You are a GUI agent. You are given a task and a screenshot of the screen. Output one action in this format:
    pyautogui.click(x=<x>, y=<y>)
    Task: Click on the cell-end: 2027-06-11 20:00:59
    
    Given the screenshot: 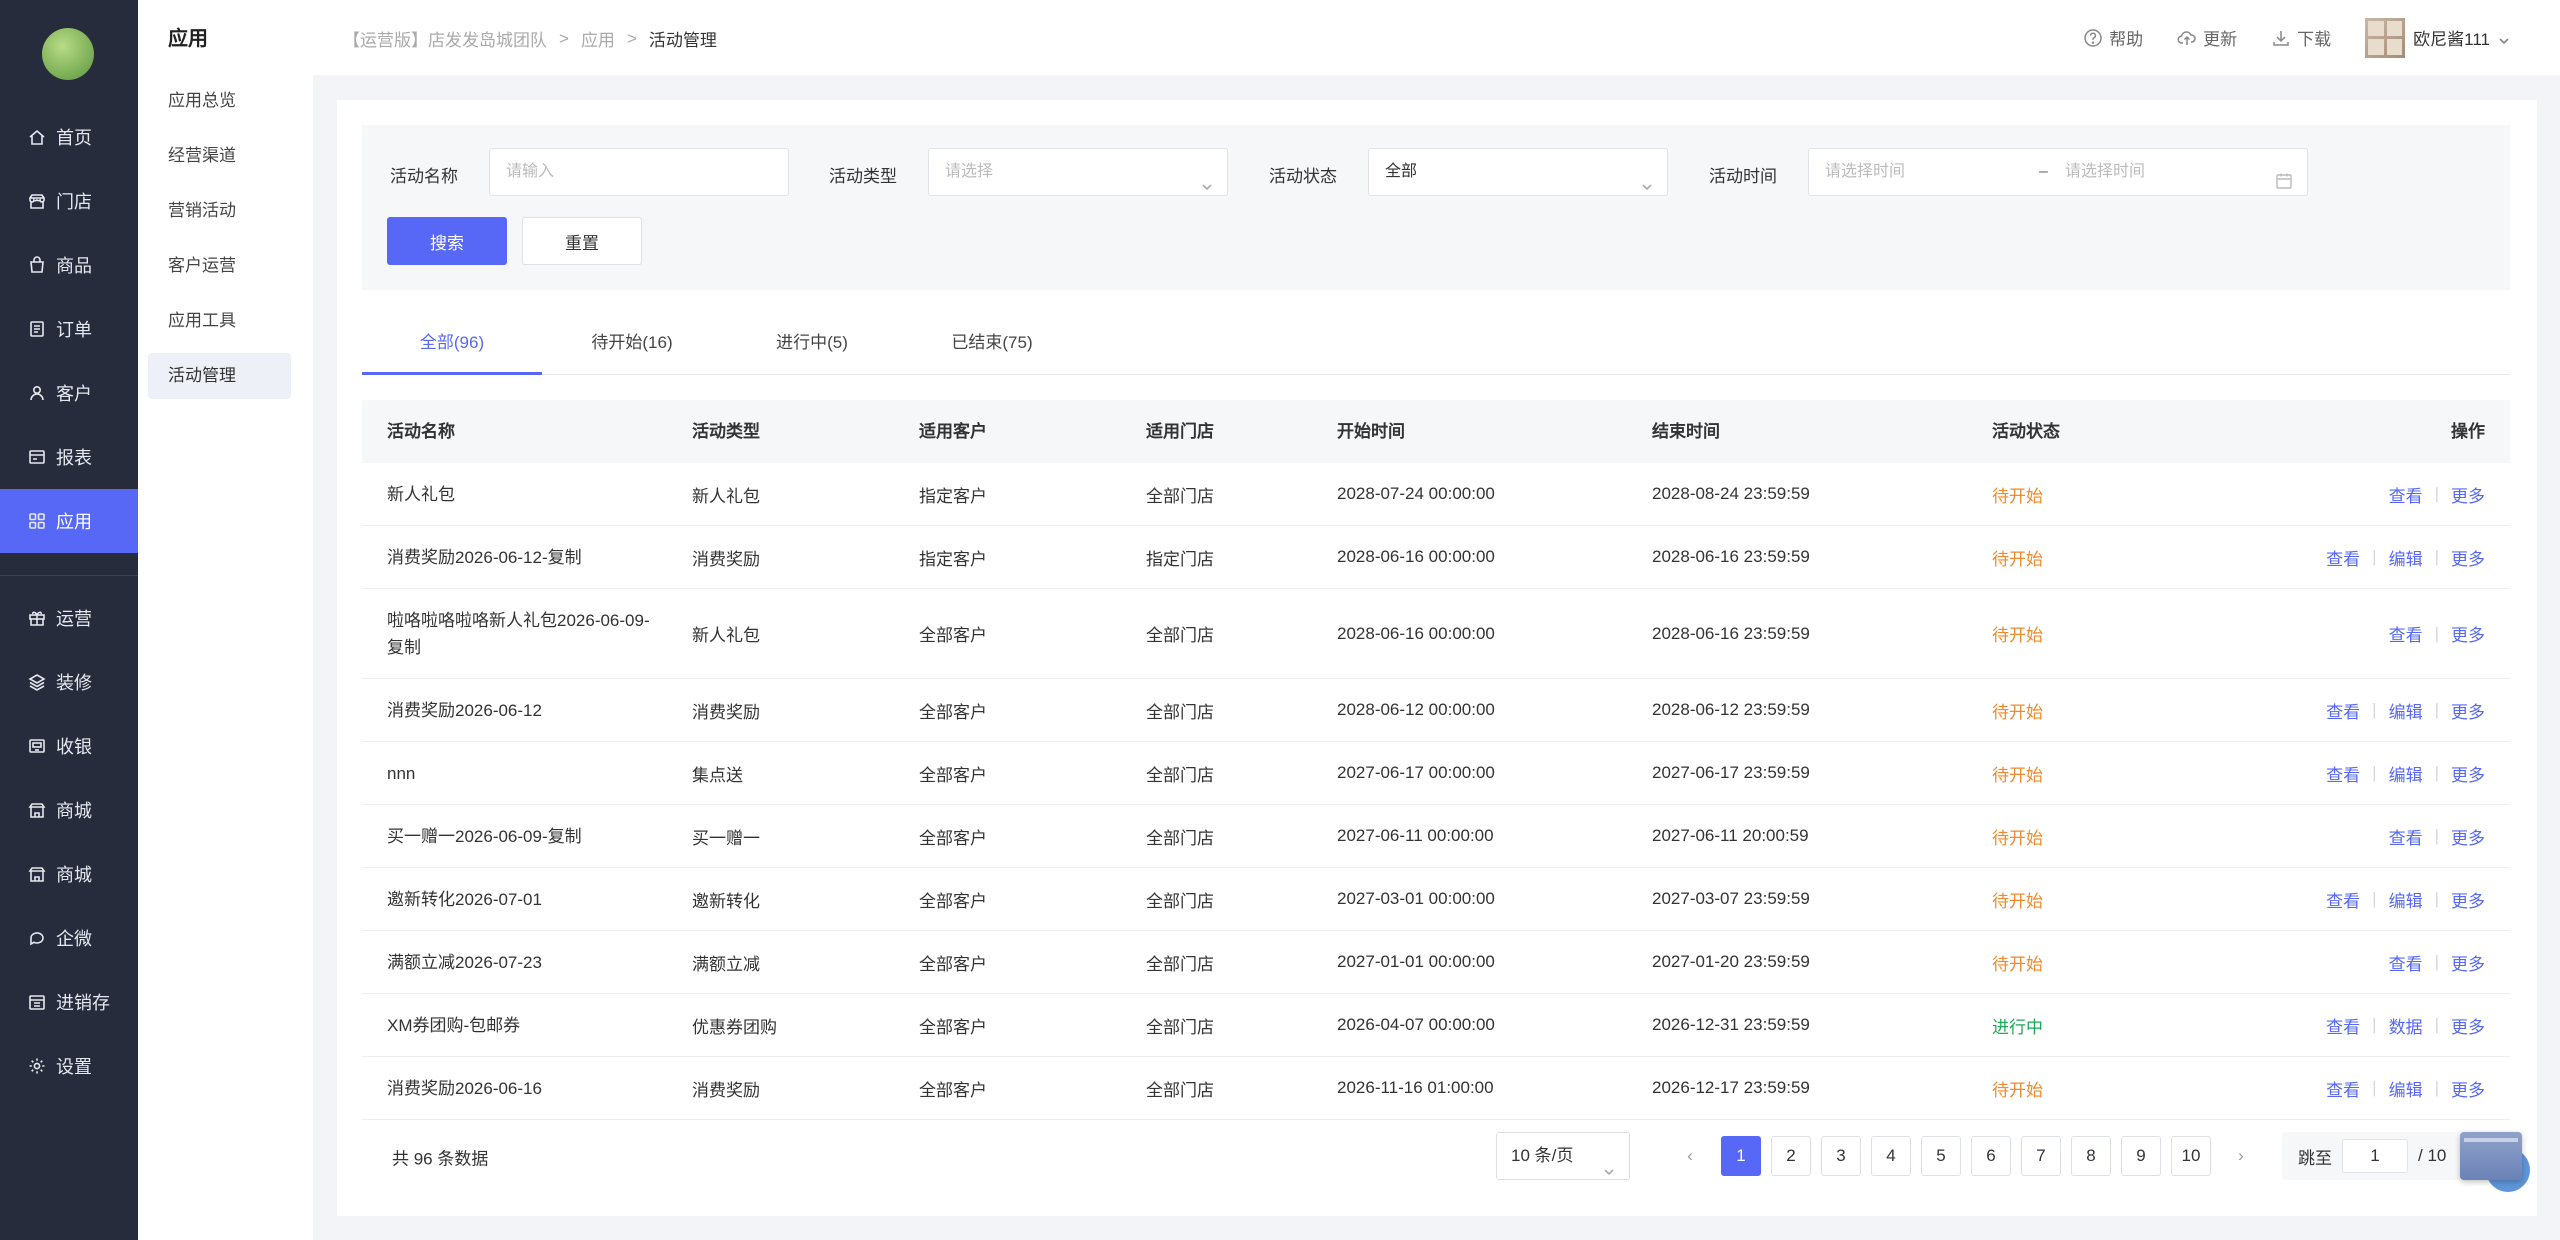 What is the action you would take?
    pyautogui.click(x=1730, y=835)
    